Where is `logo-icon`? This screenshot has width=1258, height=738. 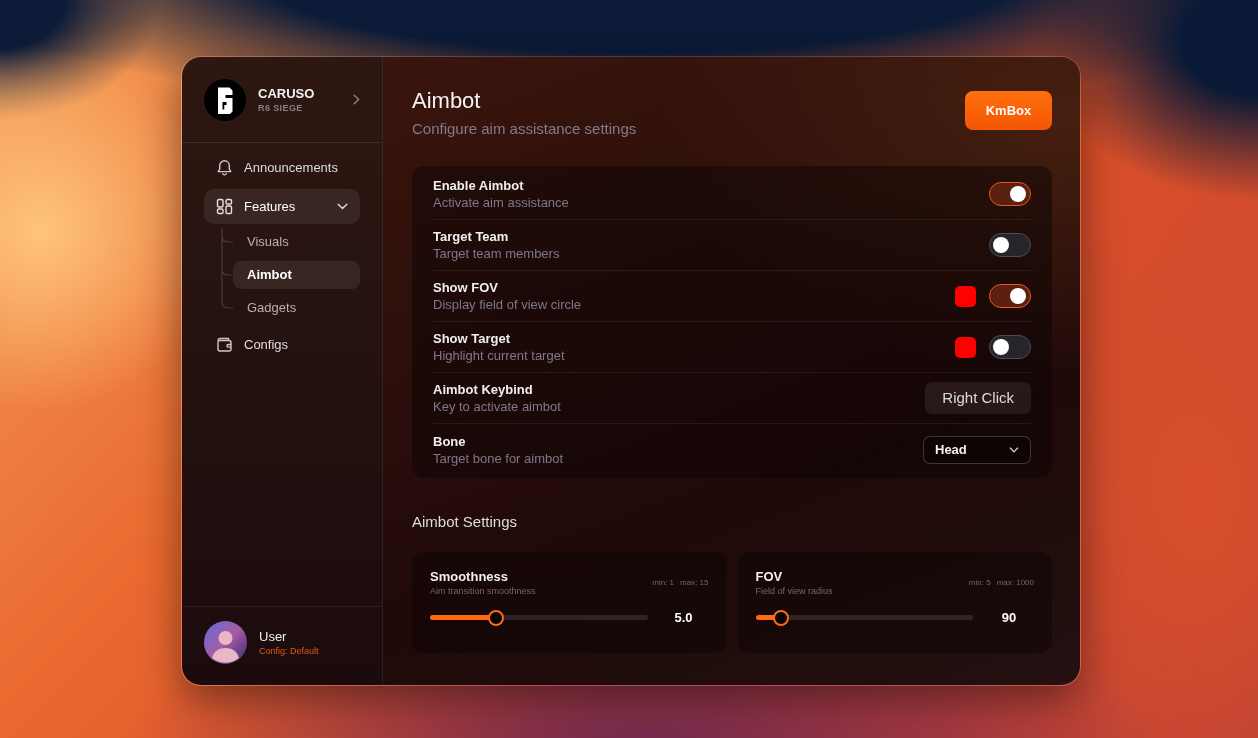
logo-icon is located at coordinates (225, 99).